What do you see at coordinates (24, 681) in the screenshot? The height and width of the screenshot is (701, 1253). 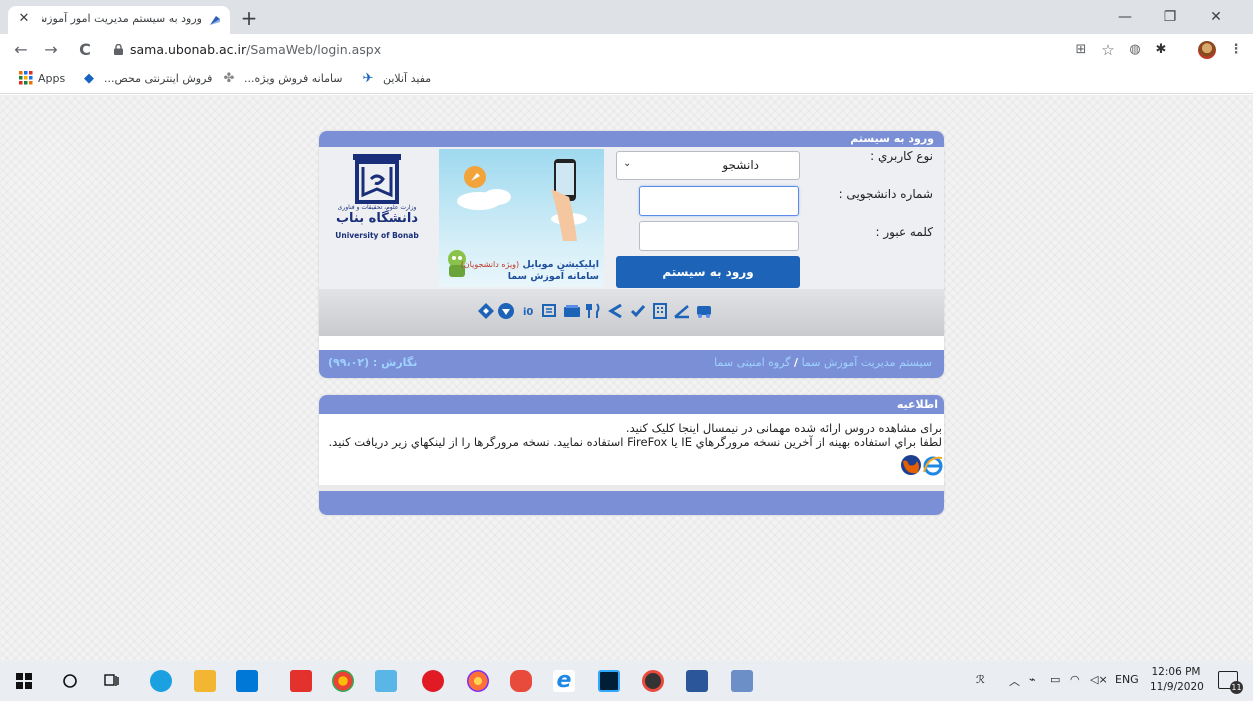 I see `windows-start-icon` at bounding box center [24, 681].